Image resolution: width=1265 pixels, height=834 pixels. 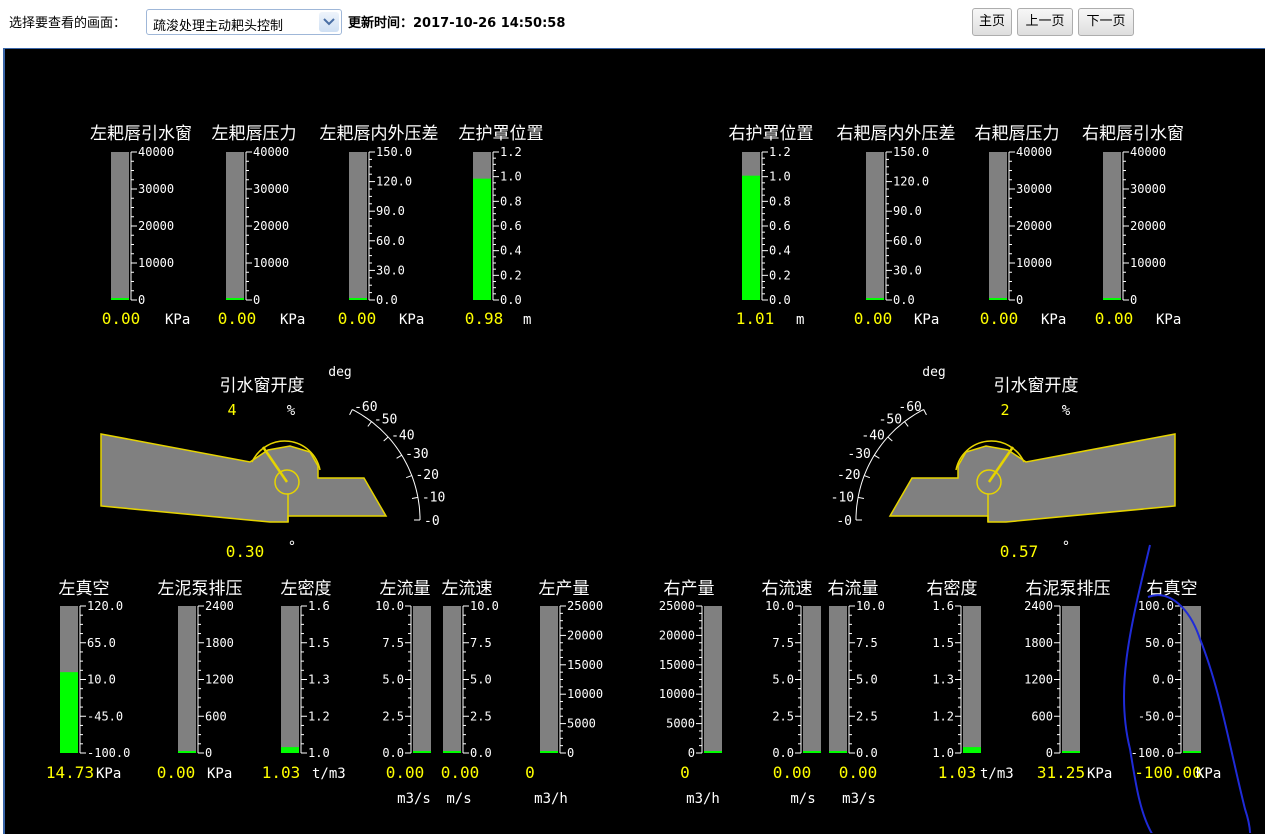 I want to click on top-gauge-2: 左耙唇内外压差150.0 120.0 90.0 60.0 30.0 0.0 0.00 KPa, so click(x=379, y=226).